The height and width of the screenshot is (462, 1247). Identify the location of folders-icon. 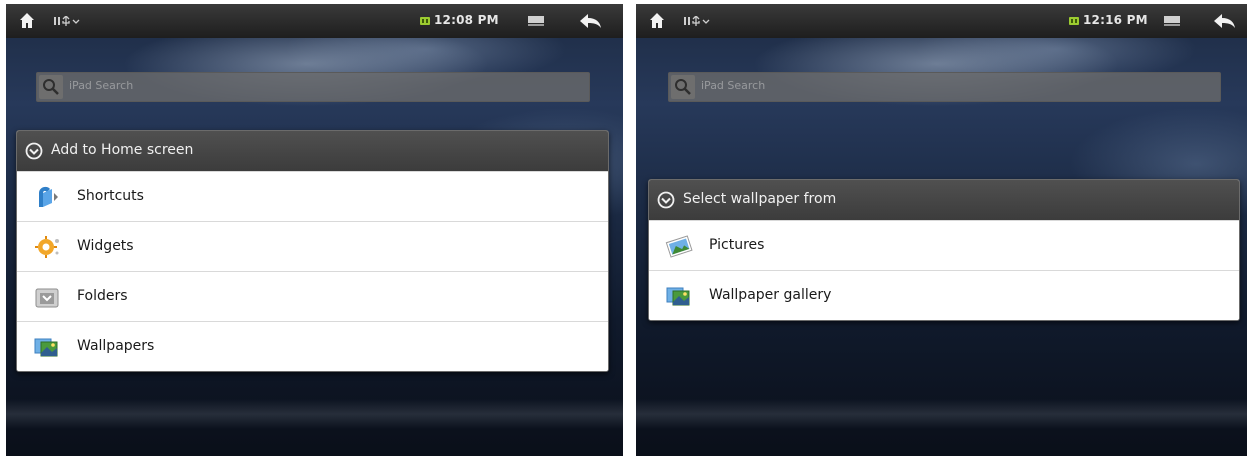
(47, 298).